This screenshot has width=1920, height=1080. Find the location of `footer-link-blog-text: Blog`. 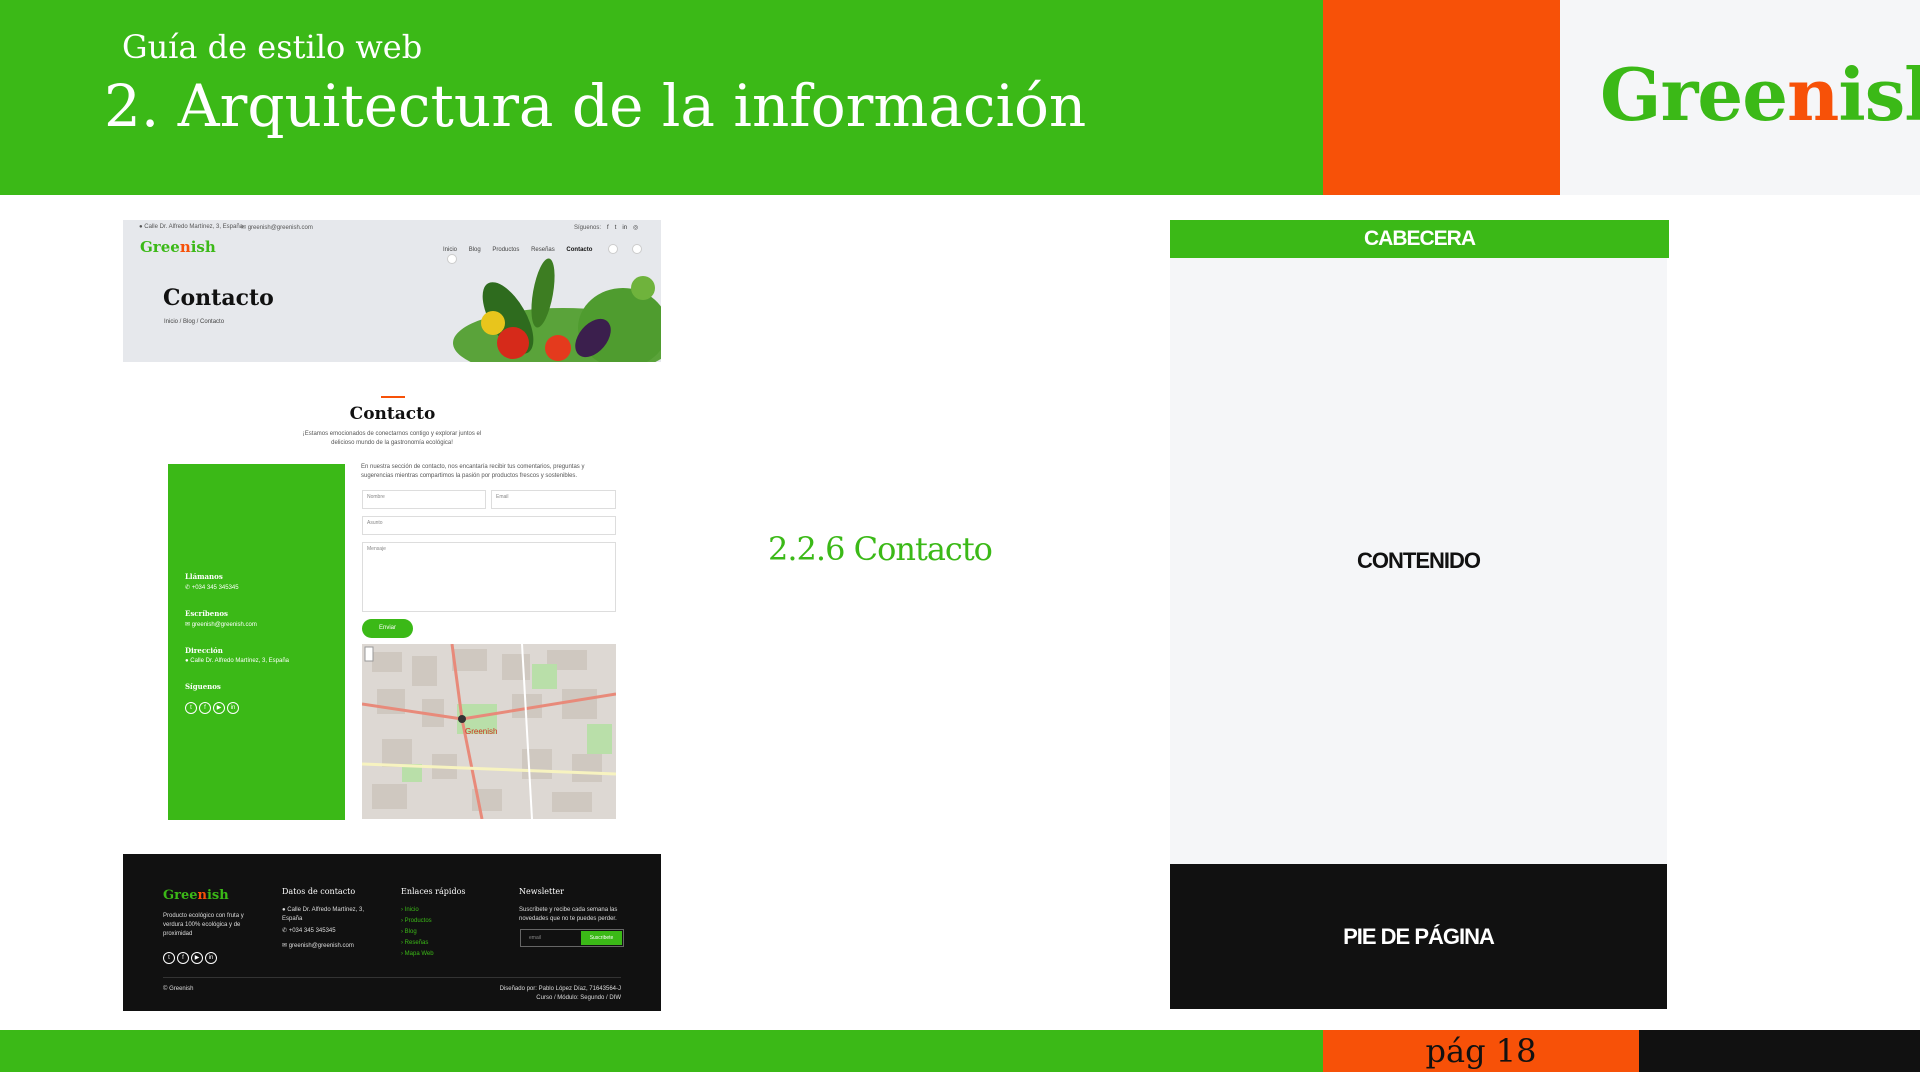

footer-link-blog-text: Blog is located at coordinates (410, 932).